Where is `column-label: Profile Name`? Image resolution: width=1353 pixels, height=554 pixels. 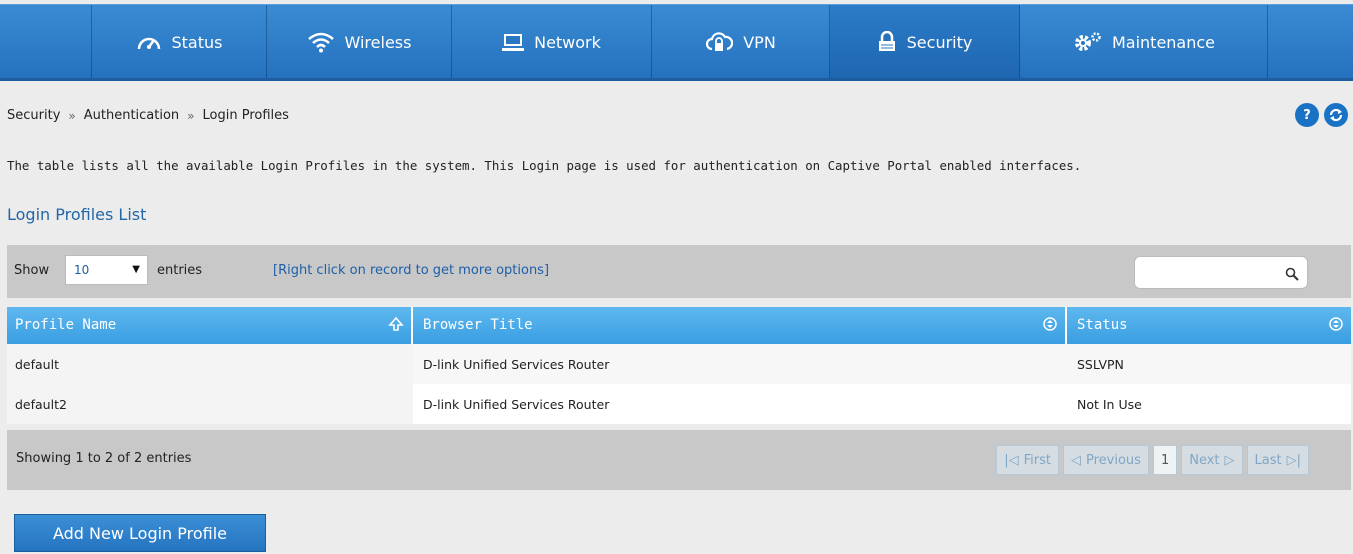
column-label: Profile Name is located at coordinates (66, 325).